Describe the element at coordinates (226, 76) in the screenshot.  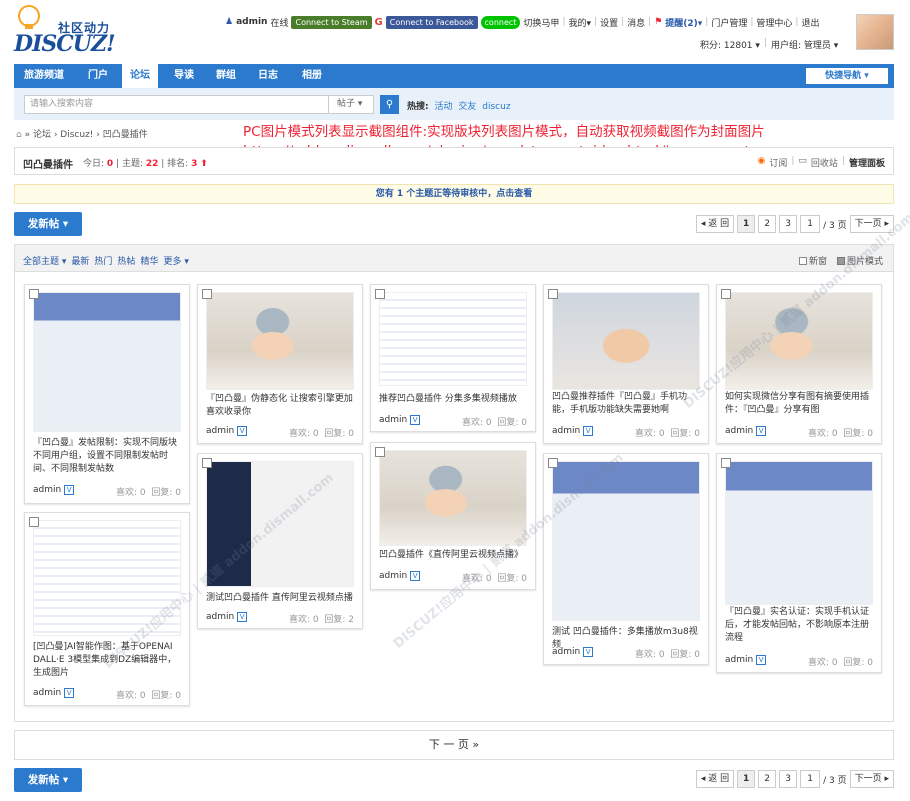
I see `nav-group: 群组` at that location.